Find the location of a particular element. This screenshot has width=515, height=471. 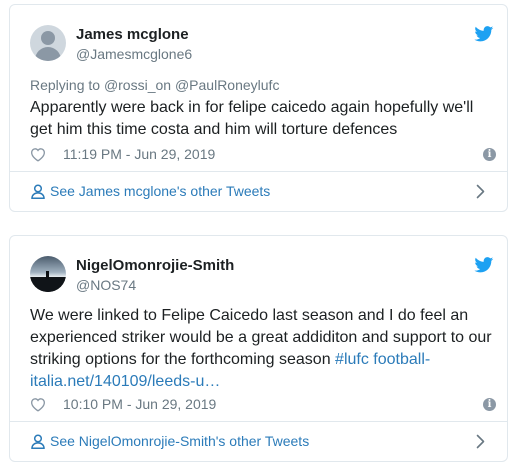

author-handle: @NOS74 is located at coordinates (106, 285).